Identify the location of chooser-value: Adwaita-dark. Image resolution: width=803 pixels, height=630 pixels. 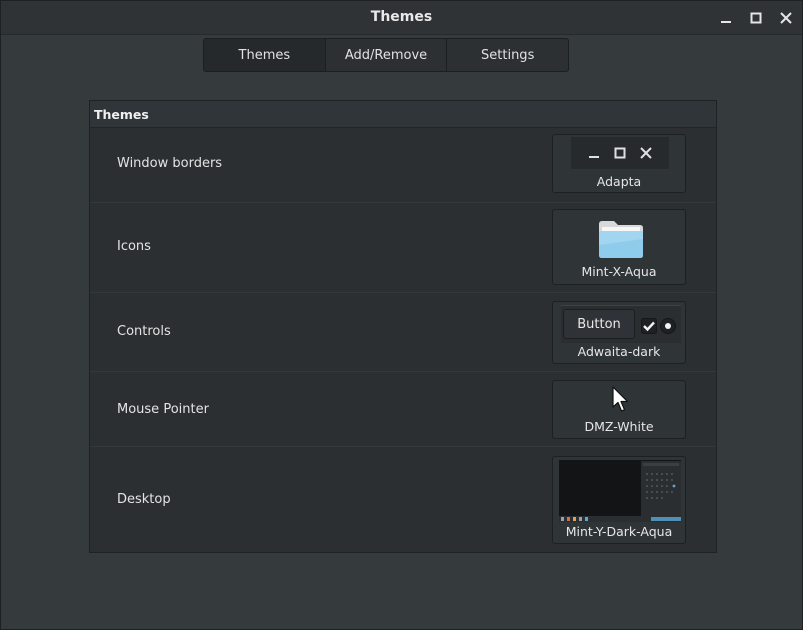
(619, 351).